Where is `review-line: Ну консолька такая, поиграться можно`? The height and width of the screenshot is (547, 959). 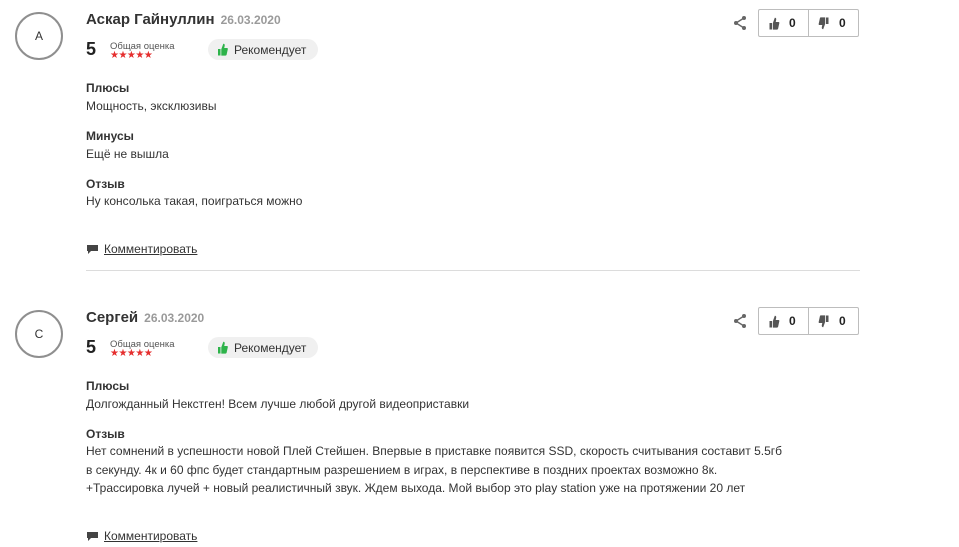 review-line: Ну консолька такая, поиграться можно is located at coordinates (194, 201).